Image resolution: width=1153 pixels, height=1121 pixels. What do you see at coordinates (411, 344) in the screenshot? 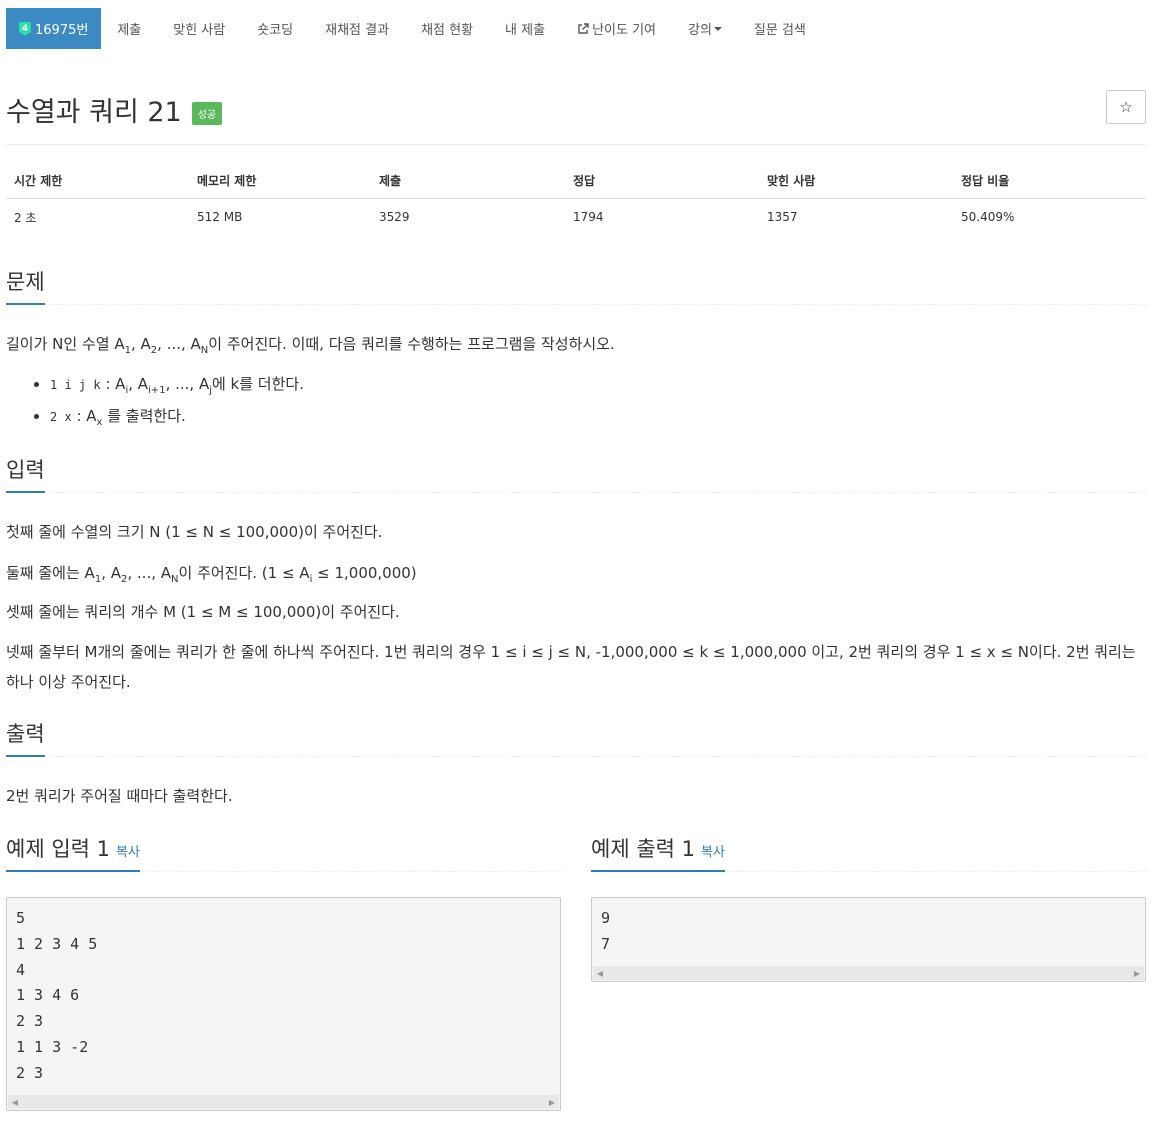
I see `problem-text-suffix: 이 주어진다. 이때, 다음 쿼리를 수행하는 프로그램을 작성하시오.` at bounding box center [411, 344].